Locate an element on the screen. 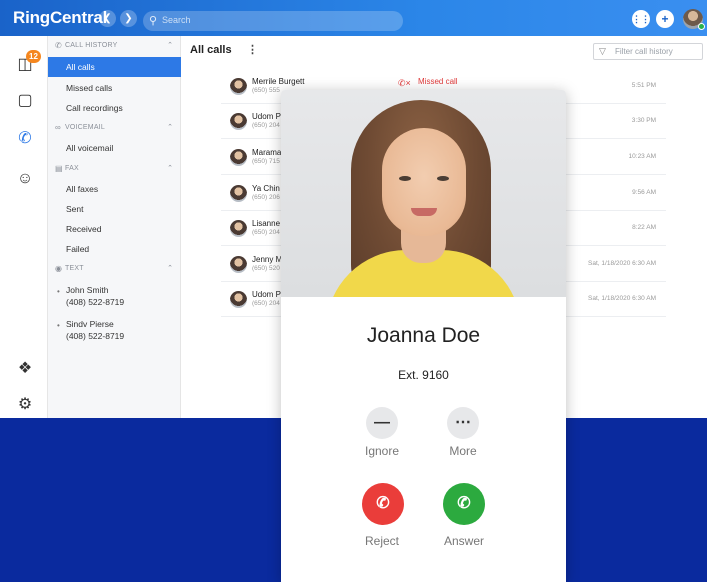 Image resolution: width=707 pixels, height=582 pixels. user-avatar is located at coordinates (694, 19).